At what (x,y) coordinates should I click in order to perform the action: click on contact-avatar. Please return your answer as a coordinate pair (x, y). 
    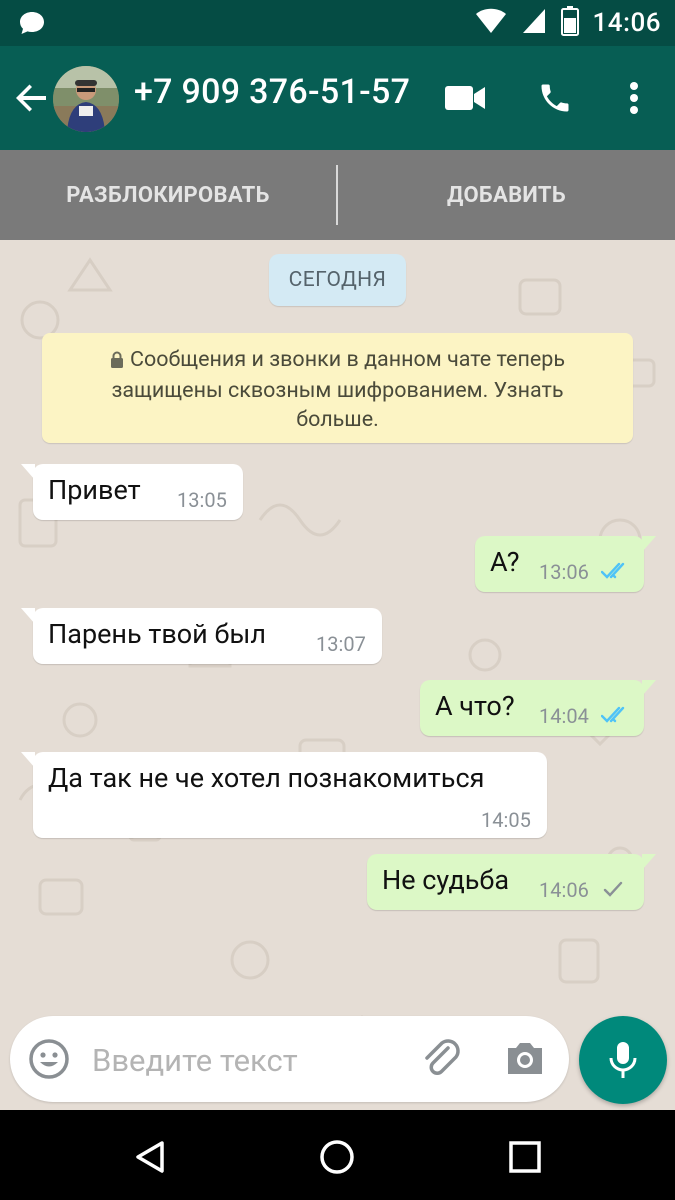
    Looking at the image, I should click on (86, 99).